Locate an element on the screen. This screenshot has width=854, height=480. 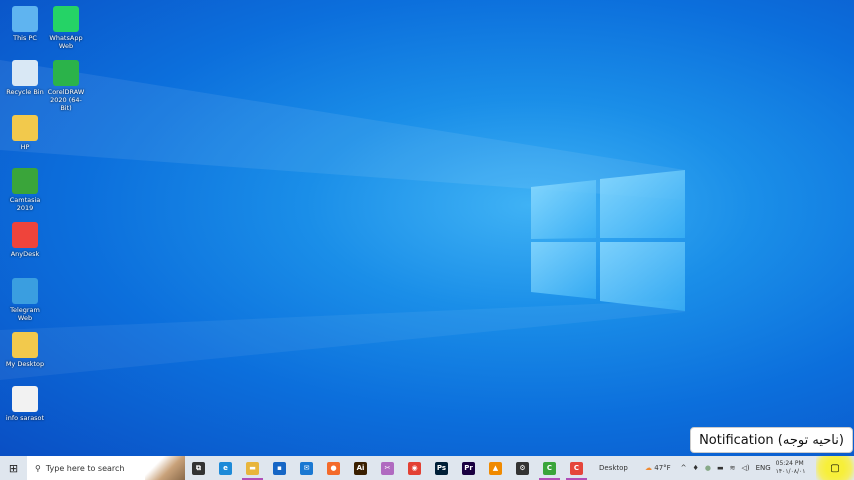
firefox-icon: ● is located at coordinates (333, 468).